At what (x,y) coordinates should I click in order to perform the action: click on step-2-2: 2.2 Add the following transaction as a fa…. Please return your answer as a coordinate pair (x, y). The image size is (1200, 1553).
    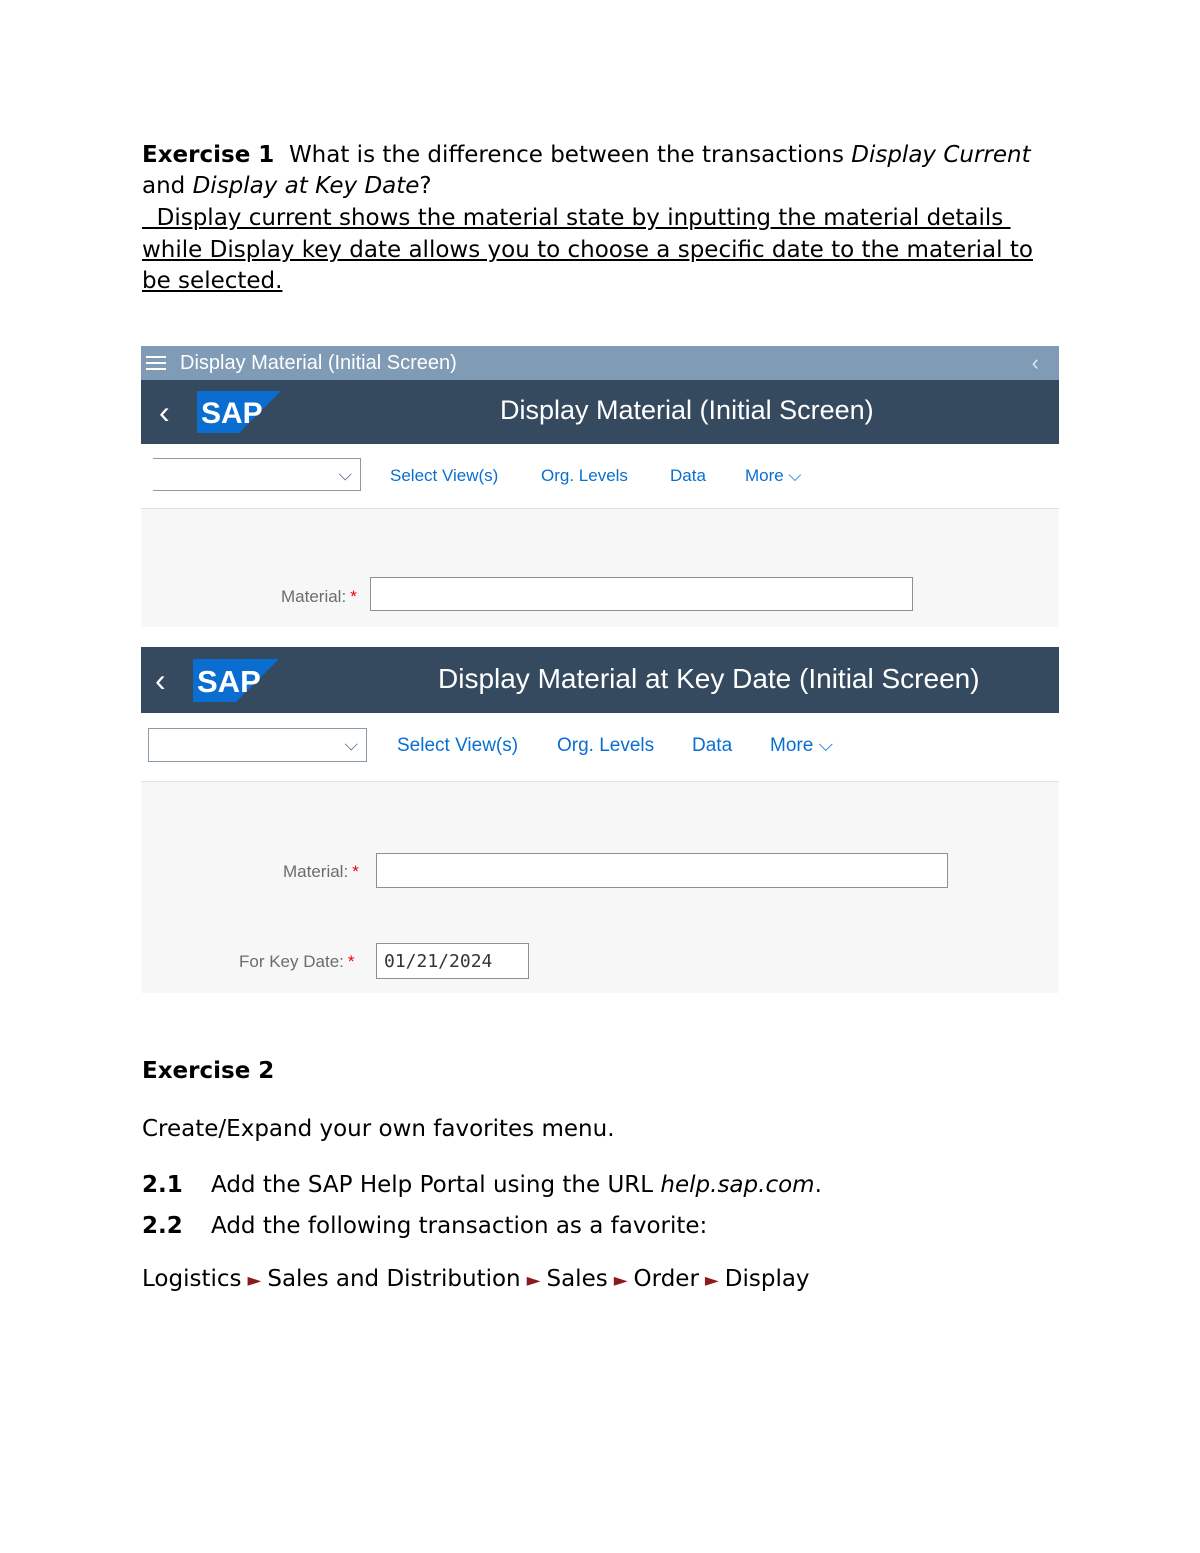
    Looking at the image, I should click on (424, 1226).